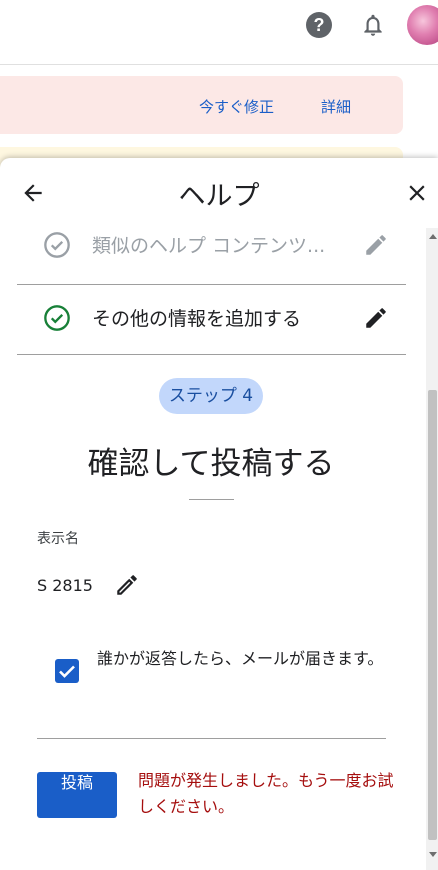  I want to click on avatar, so click(422, 25).